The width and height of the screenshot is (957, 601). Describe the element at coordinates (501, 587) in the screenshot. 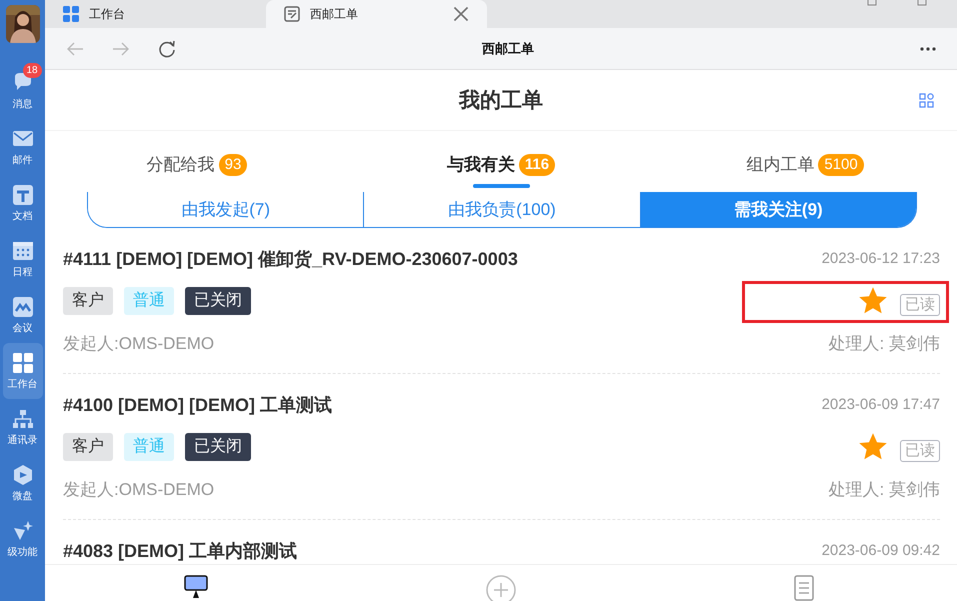

I see `plus-icon` at that location.